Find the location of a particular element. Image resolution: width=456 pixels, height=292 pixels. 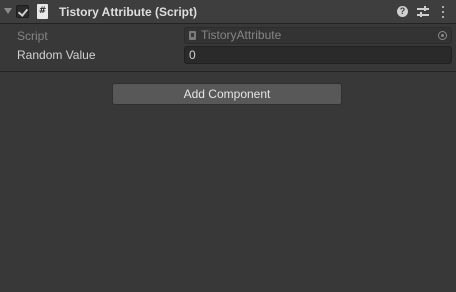

random-value-label: Random Value is located at coordinates (56, 55).